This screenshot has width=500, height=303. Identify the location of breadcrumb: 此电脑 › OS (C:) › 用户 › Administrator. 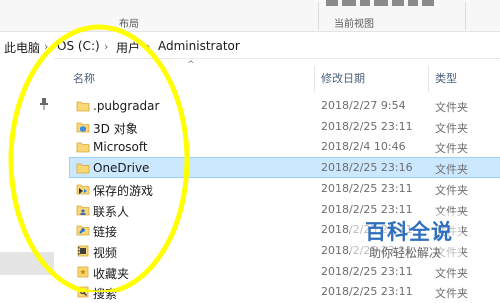
(250, 46).